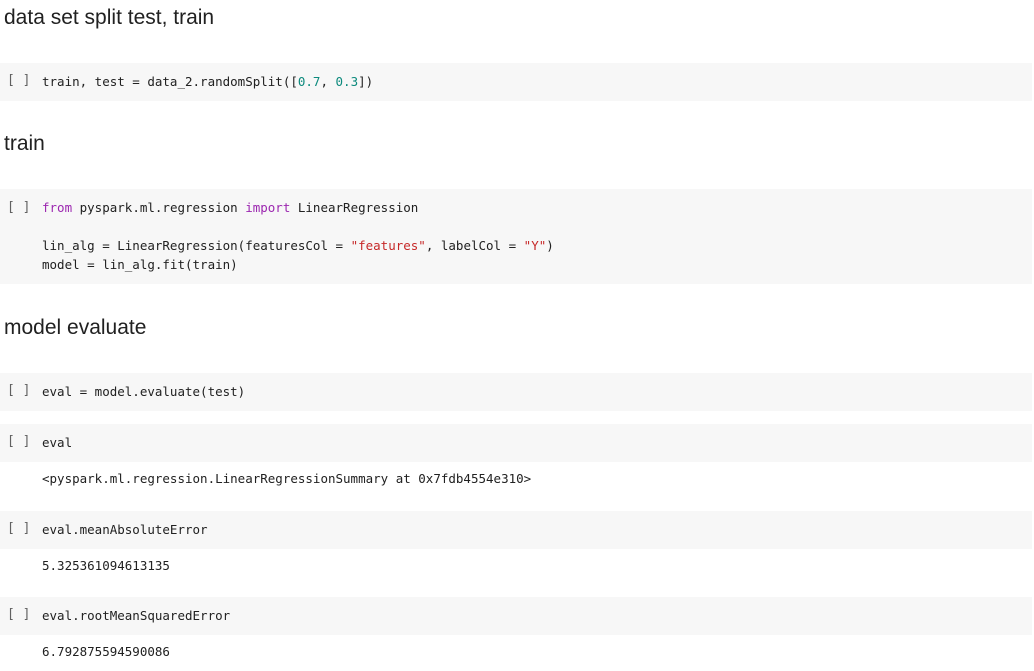  I want to click on code-text: eval.meanAbsoluteError, so click(125, 529).